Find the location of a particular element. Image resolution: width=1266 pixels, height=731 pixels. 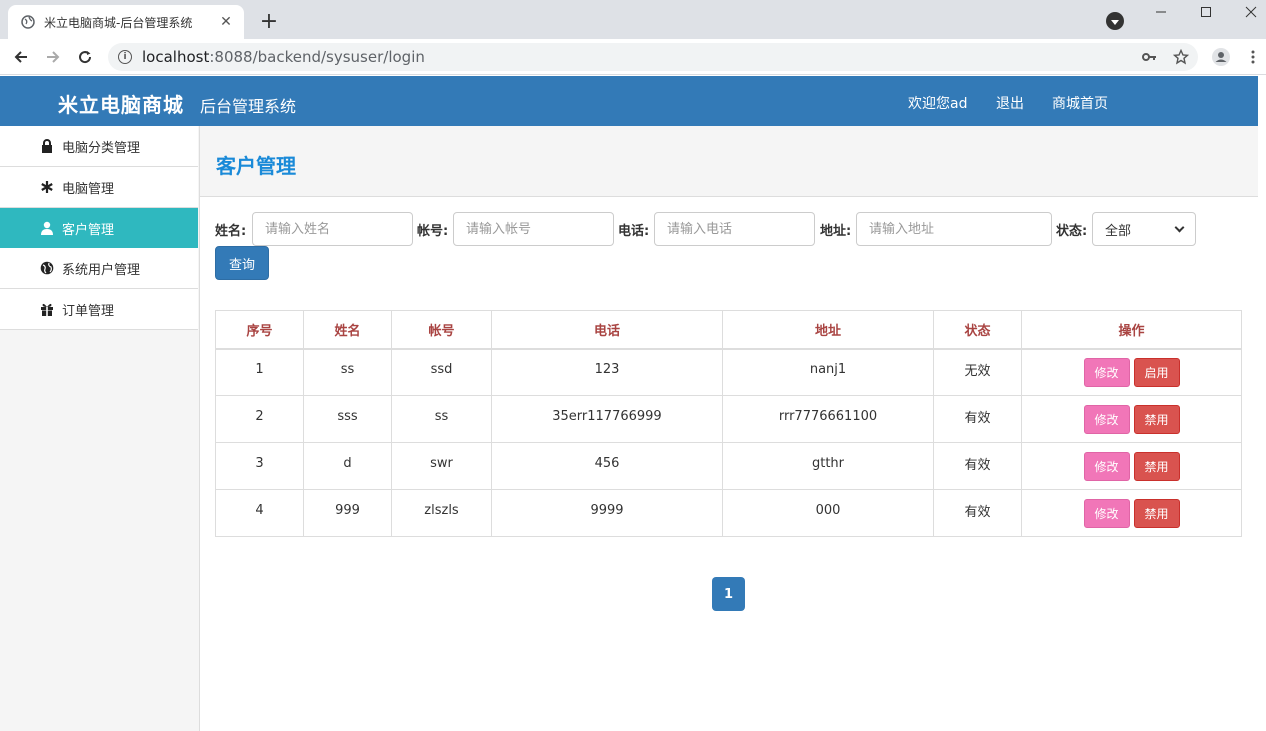

account-input is located at coordinates (533, 229).